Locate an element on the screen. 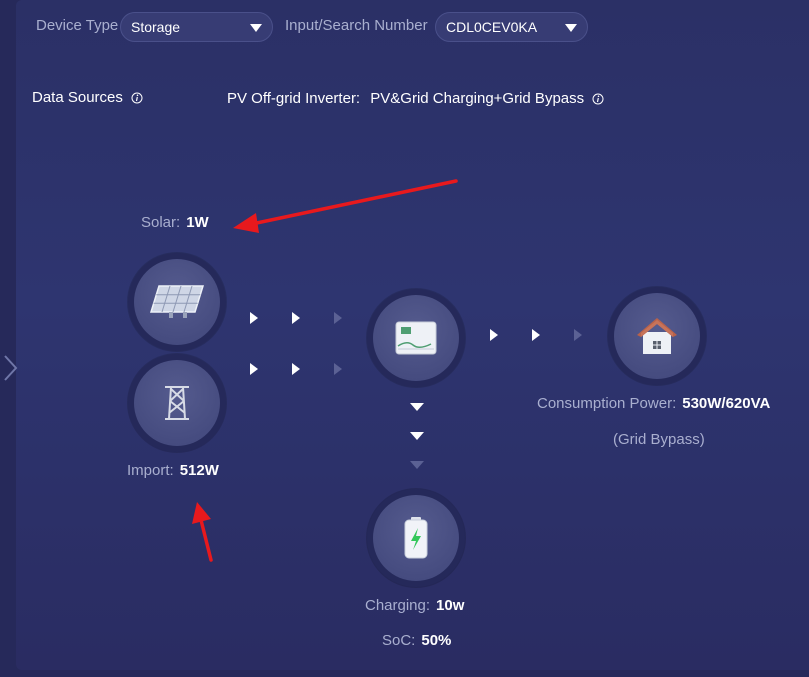 This screenshot has height=677, width=809. charging-label: Charging: is located at coordinates (398, 605).